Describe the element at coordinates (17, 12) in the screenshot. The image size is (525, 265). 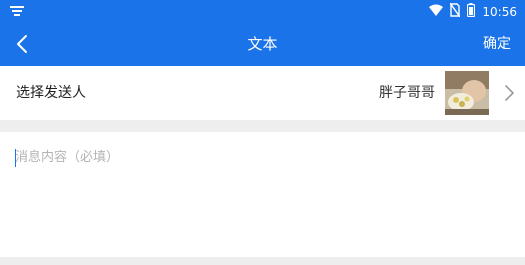
I see `notification-icon` at that location.